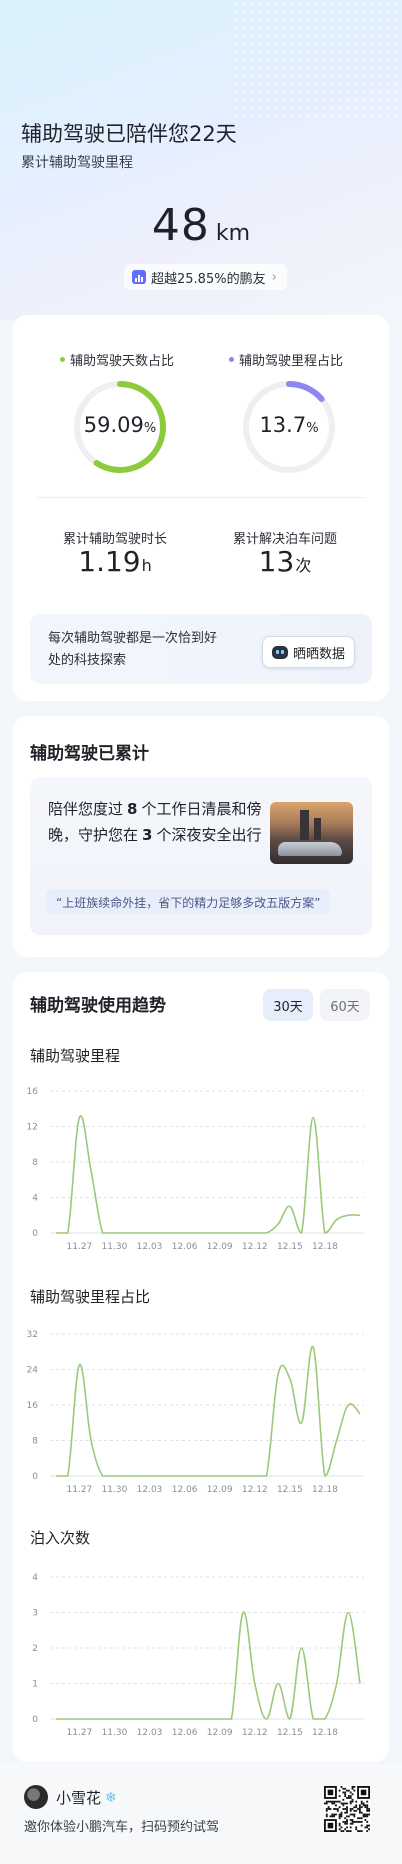 Image resolution: width=402 pixels, height=1864 pixels. What do you see at coordinates (279, 652) in the screenshot?
I see `robot-icon` at bounding box center [279, 652].